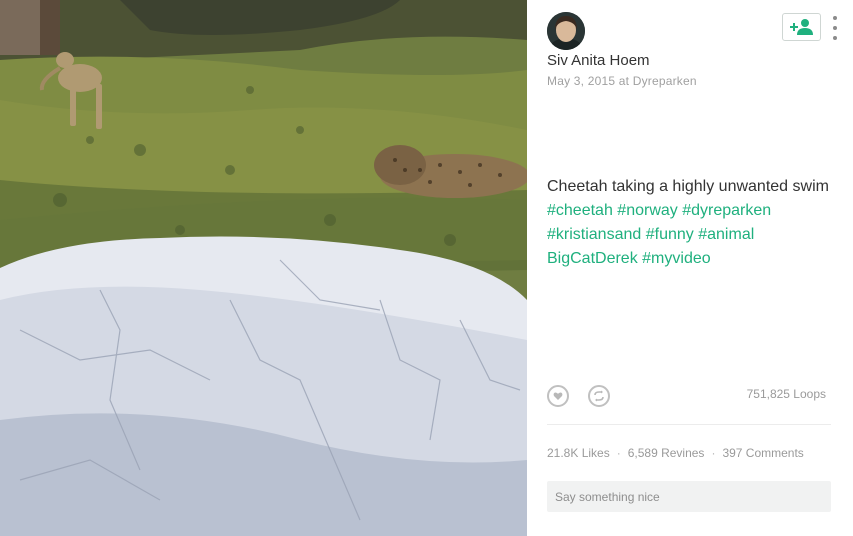 The image size is (853, 536). What do you see at coordinates (688, 186) in the screenshot?
I see `description-text: Cheetah taking a highly unwanted swim` at bounding box center [688, 186].